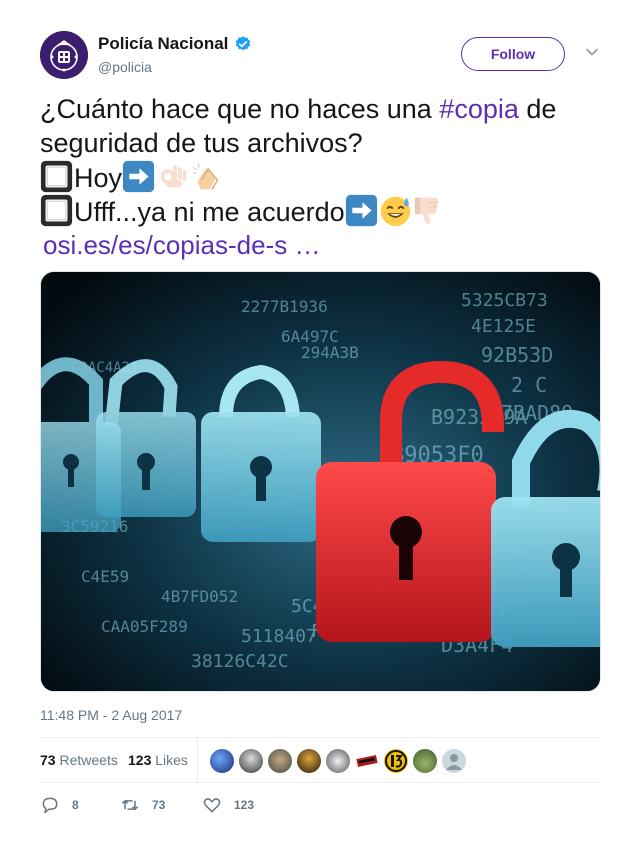 This screenshot has width=640, height=846. I want to click on stats-divider, so click(197, 760).